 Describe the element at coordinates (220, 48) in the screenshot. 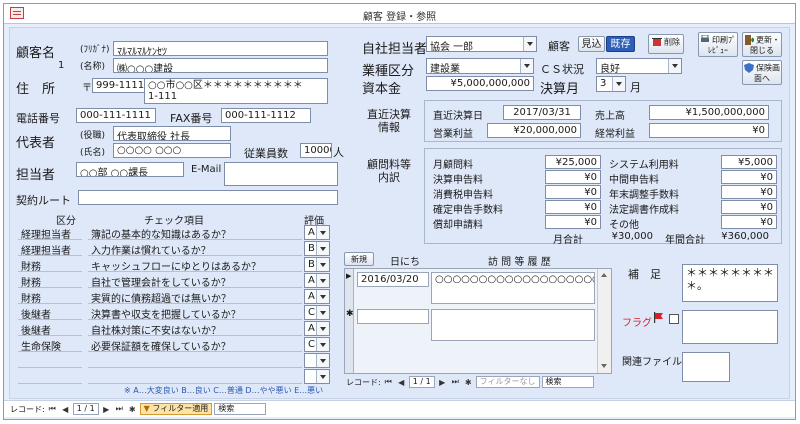

I see `kana-field: ﾏﾙﾏﾙﾏﾙｹﾝｾﾂ` at that location.